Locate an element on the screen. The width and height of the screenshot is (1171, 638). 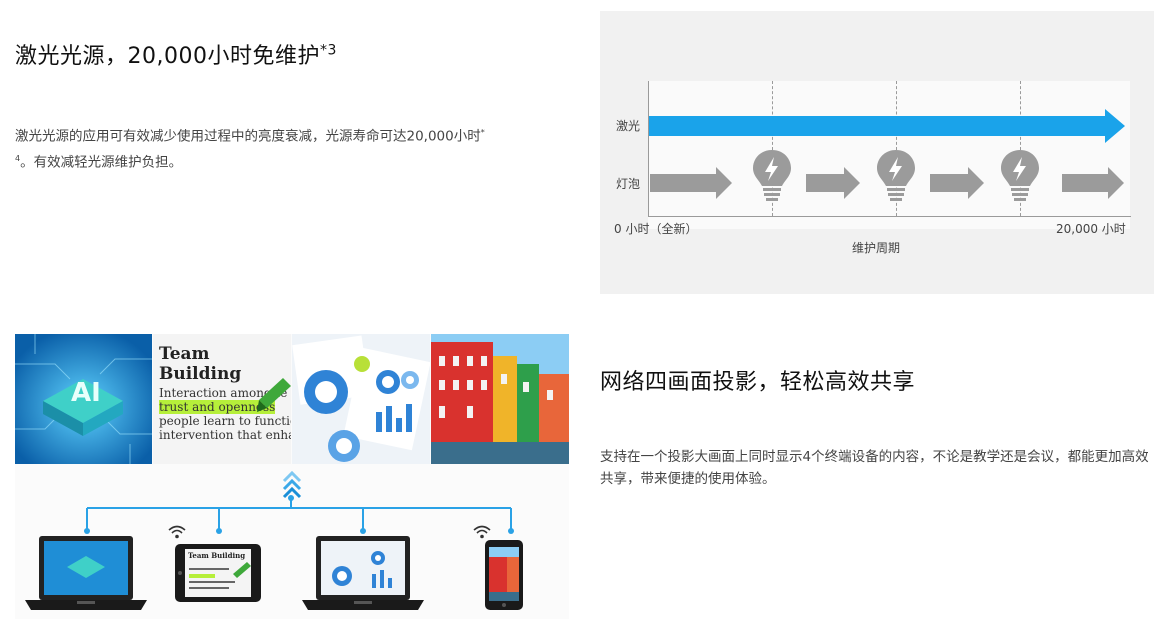
laser-lifetime-arrow is located at coordinates (887, 126).